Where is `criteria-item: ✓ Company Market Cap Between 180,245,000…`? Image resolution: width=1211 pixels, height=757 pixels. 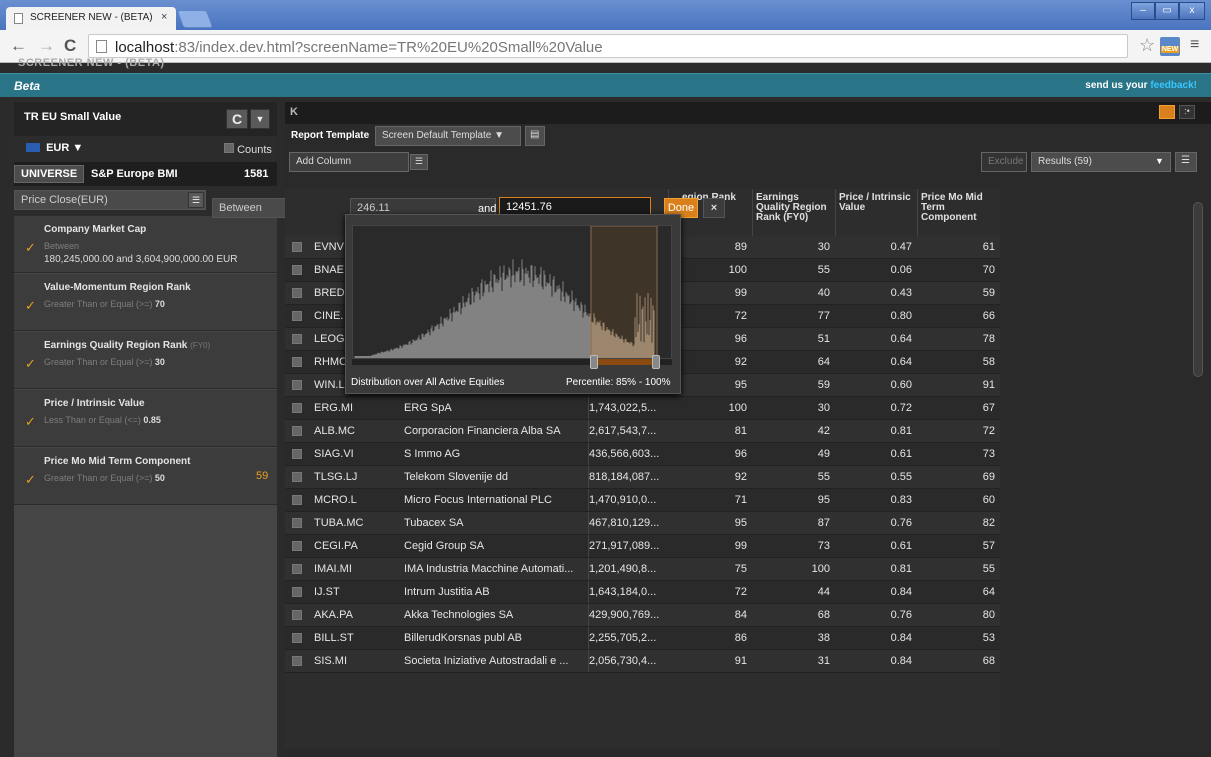 criteria-item: ✓ Company Market Cap Between 180,245,000… is located at coordinates (145, 244).